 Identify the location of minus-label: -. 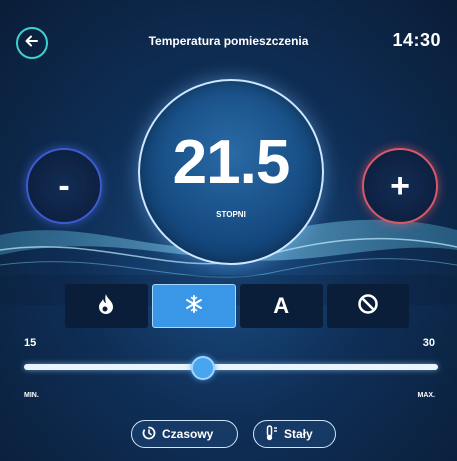
(64, 185).